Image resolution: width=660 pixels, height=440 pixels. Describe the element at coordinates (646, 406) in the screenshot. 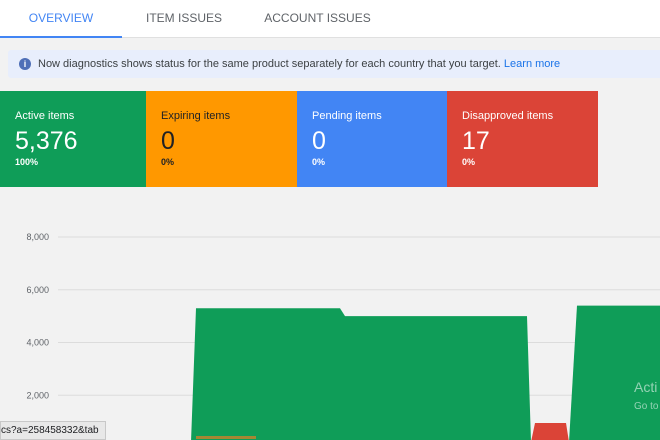

I see `watermark-line2: Go to` at that location.